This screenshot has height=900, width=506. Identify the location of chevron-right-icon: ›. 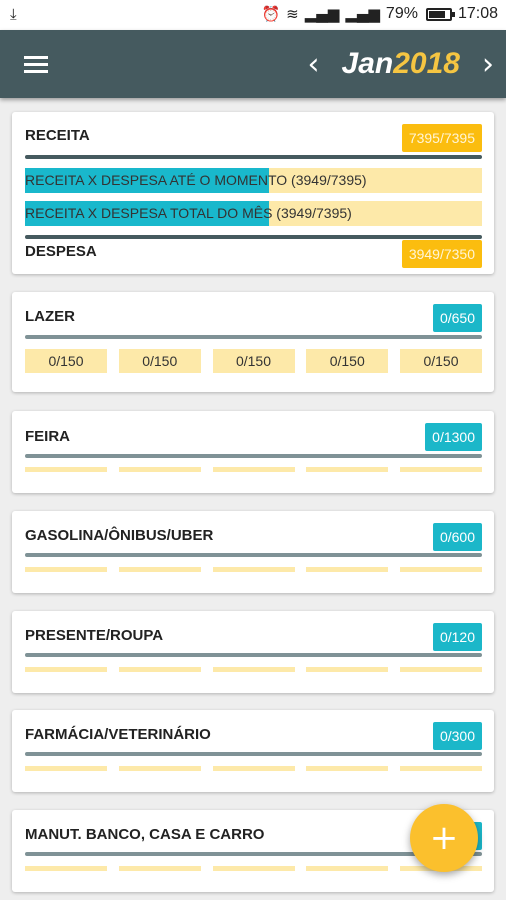
(488, 64).